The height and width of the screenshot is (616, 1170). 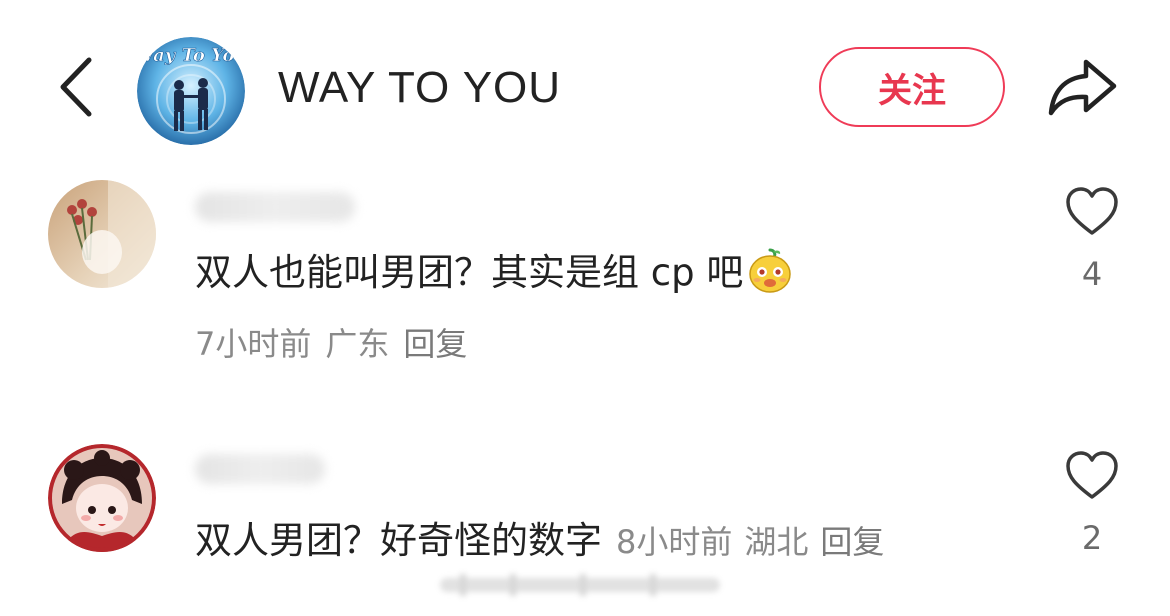 I want to click on back-button, so click(x=75, y=87).